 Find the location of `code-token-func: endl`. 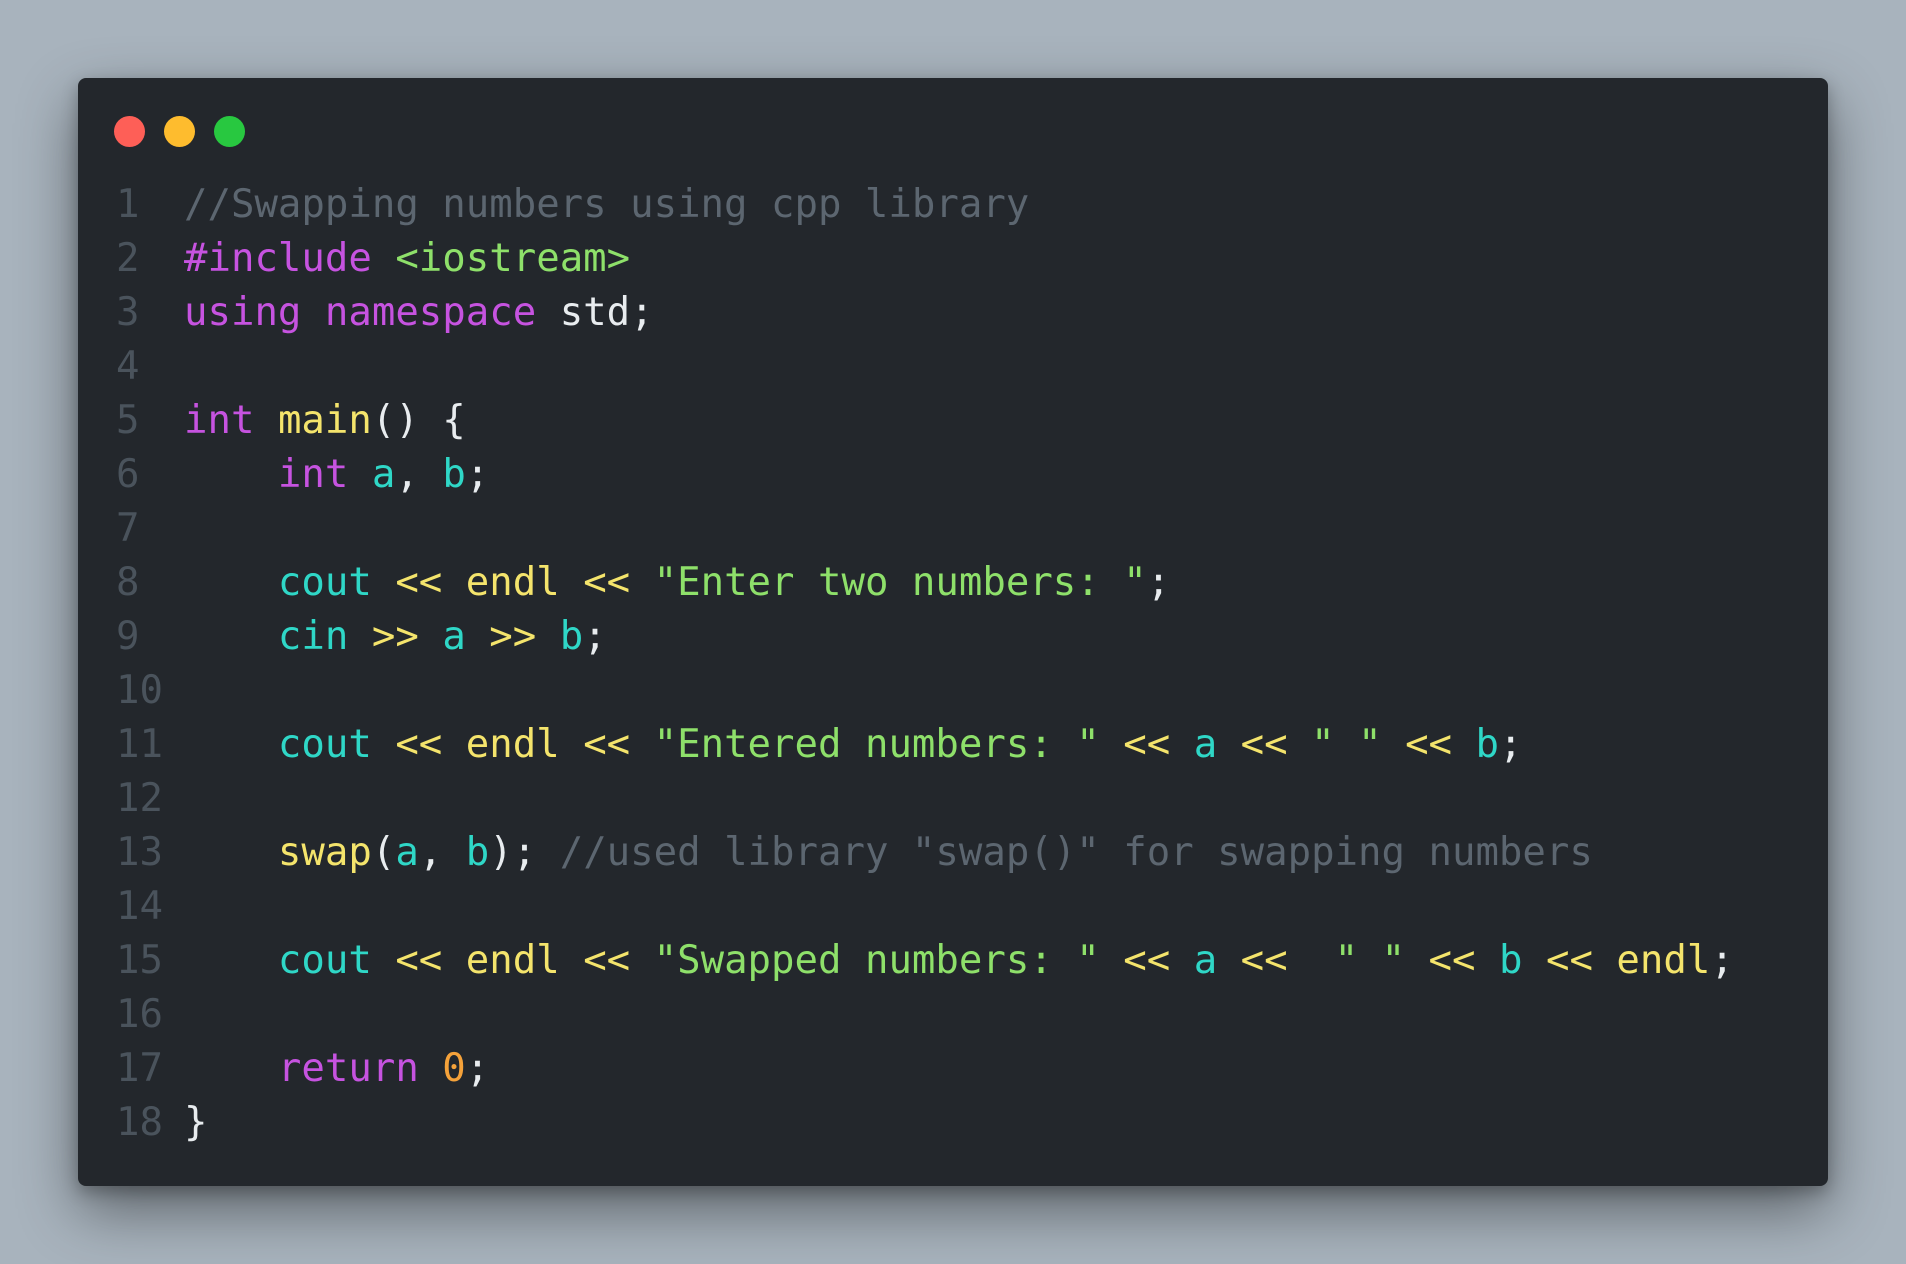

code-token-func: endl is located at coordinates (512, 960).